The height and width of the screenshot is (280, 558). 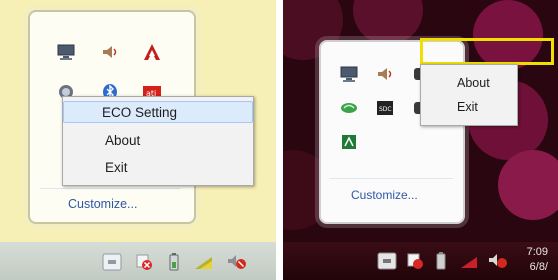 I want to click on svg-text: SDC, so click(x=385, y=109).